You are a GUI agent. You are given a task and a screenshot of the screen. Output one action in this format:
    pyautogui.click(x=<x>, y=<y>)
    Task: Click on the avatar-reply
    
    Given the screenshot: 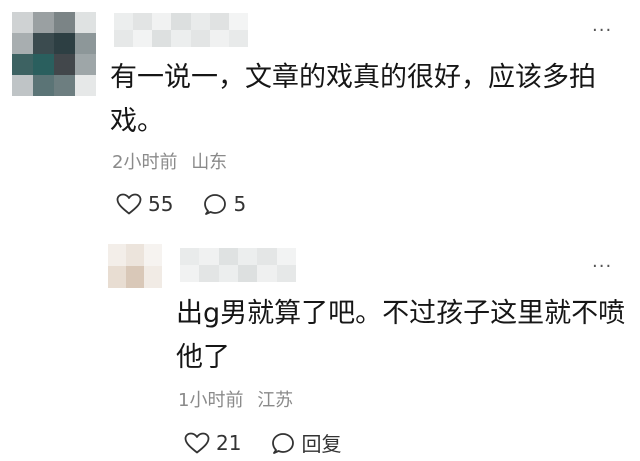 What is the action you would take?
    pyautogui.click(x=135, y=266)
    